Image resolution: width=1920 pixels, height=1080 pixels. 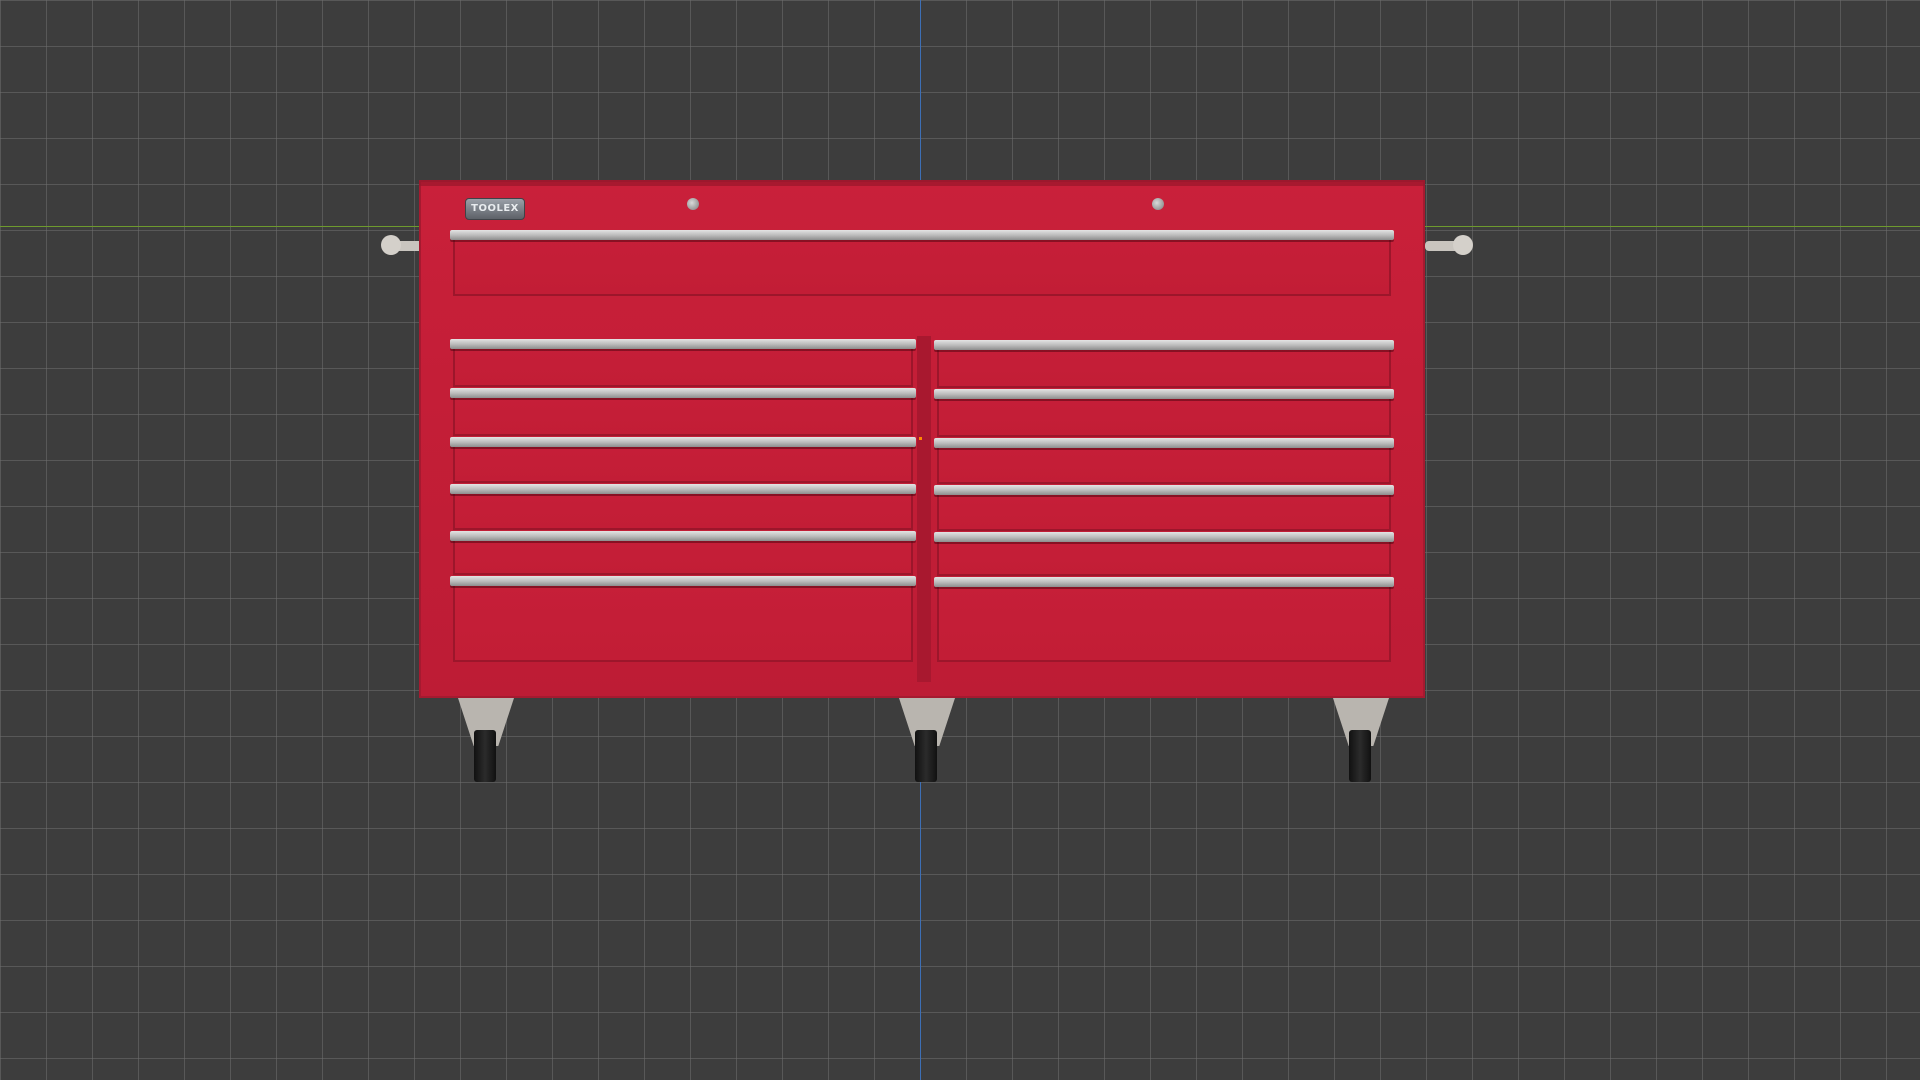 What do you see at coordinates (1351, 595) in the screenshot?
I see `model-badge` at bounding box center [1351, 595].